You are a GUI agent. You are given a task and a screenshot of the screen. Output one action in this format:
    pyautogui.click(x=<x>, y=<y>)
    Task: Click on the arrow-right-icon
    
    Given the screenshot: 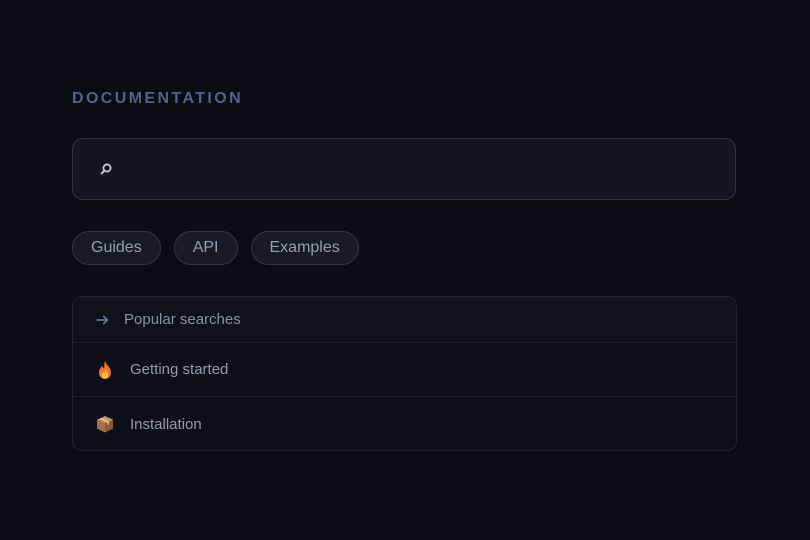 What is the action you would take?
    pyautogui.click(x=102, y=320)
    